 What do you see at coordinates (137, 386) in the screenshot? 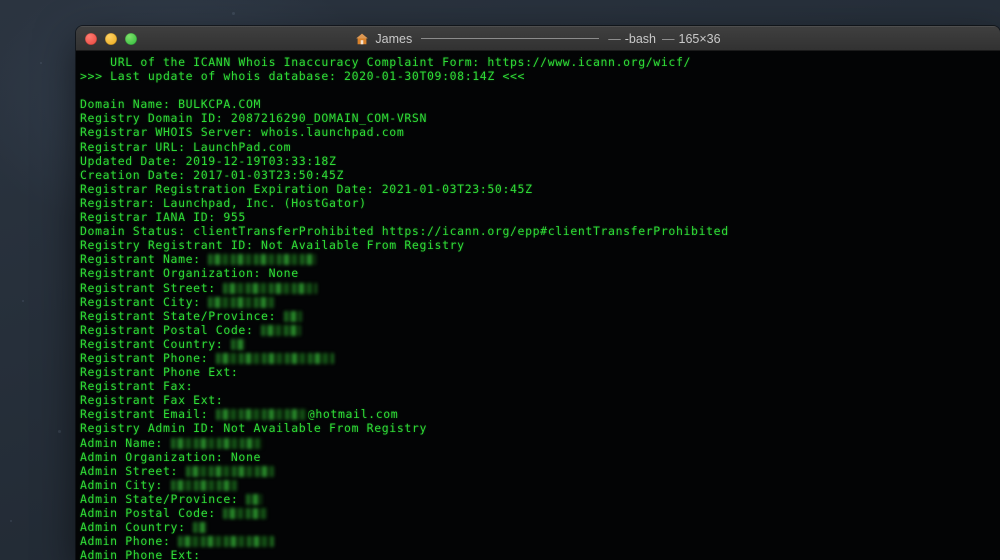
I see `terminal-line: Registrant Fax:` at bounding box center [137, 386].